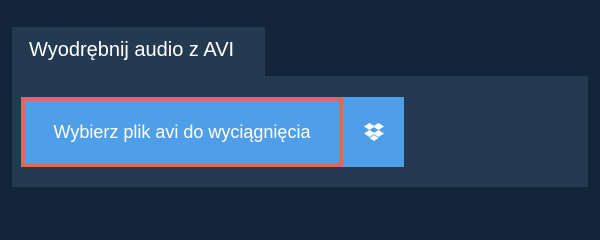 Image resolution: width=600 pixels, height=240 pixels. I want to click on dropbox-icon, so click(373, 132).